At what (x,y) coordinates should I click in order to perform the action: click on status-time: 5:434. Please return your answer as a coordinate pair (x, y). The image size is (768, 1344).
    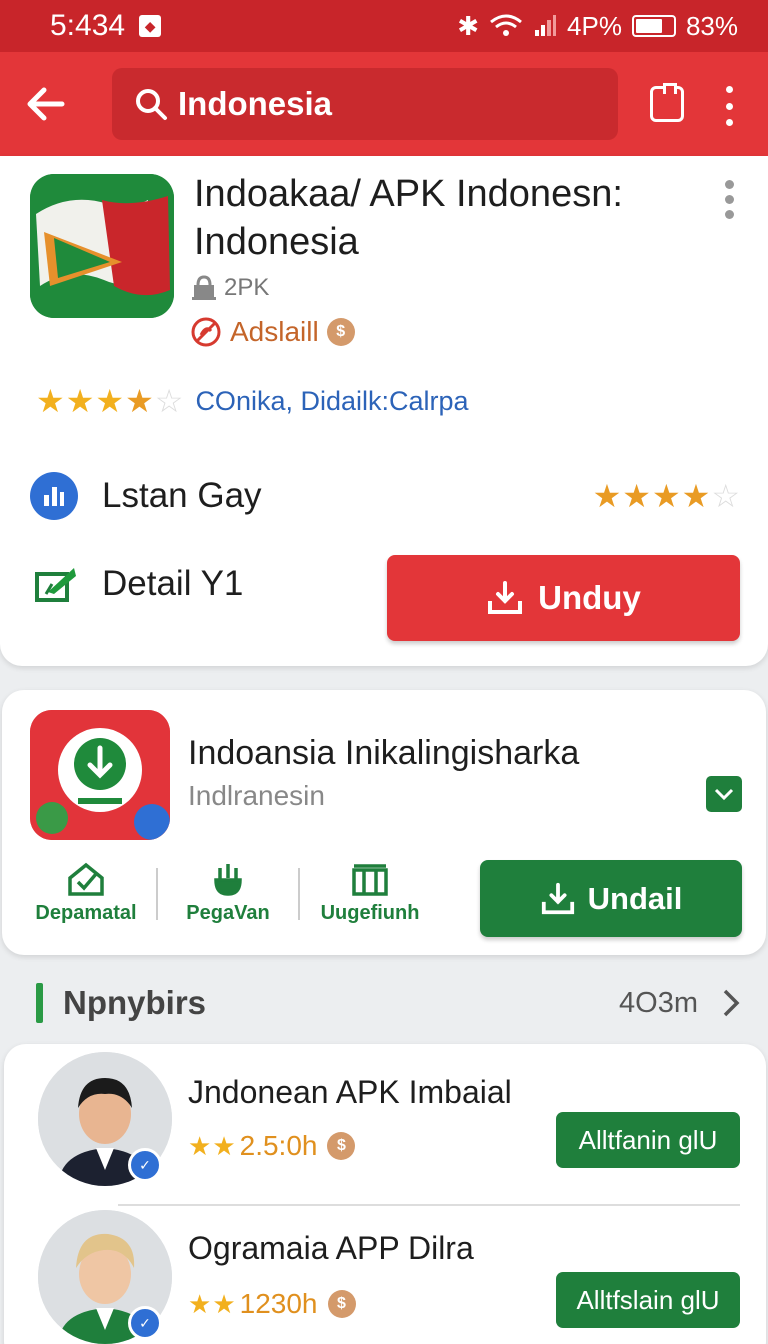
    Looking at the image, I should click on (88, 25).